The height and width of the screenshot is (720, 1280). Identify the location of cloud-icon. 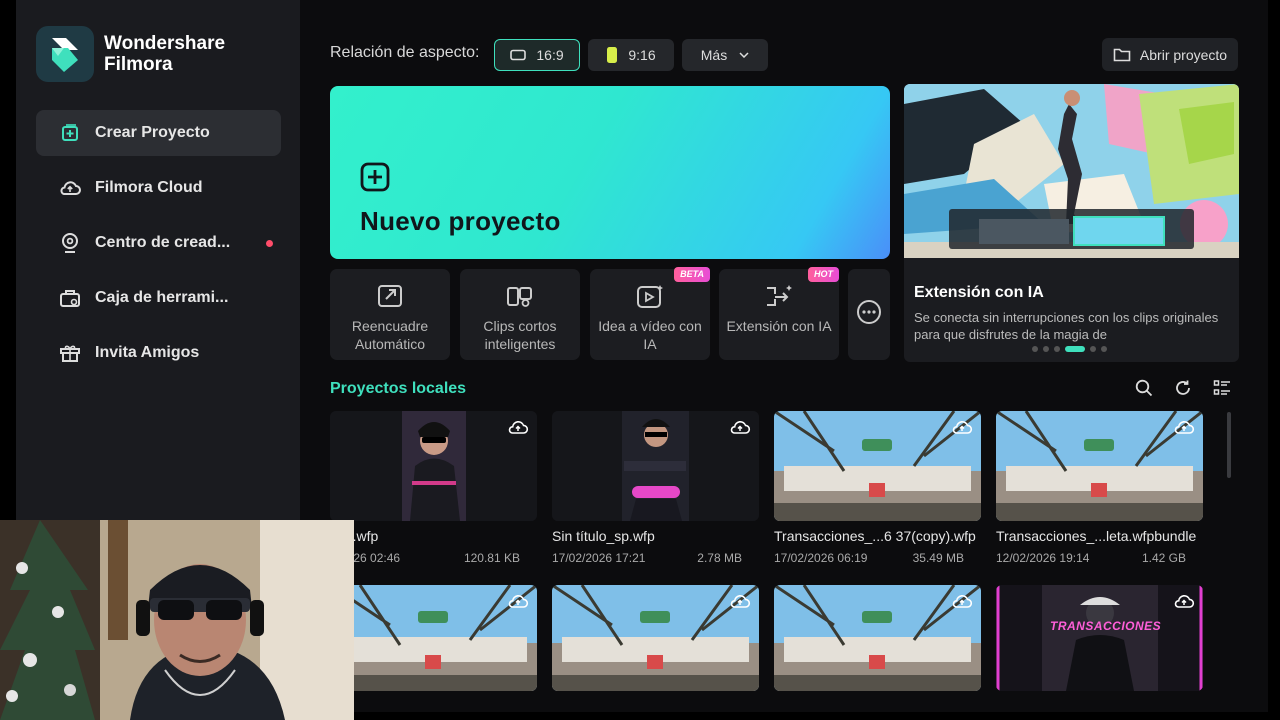
(70, 188).